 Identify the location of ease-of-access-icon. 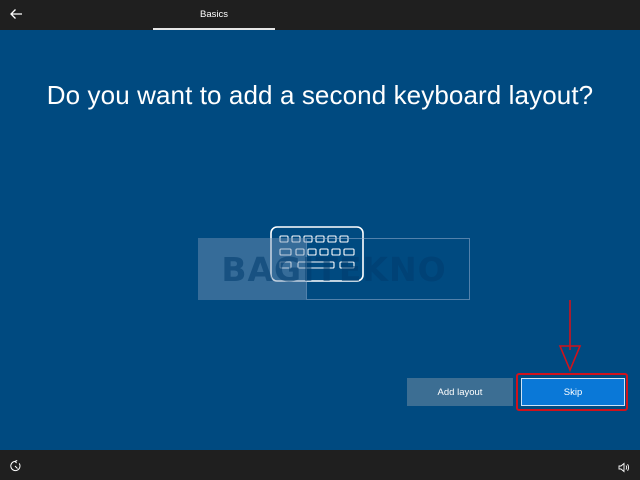
(15, 466).